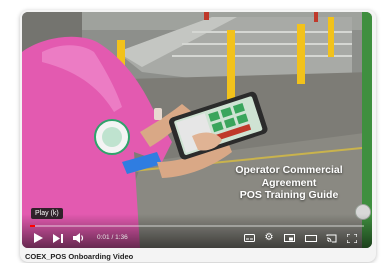 This screenshot has height=263, width=383. What do you see at coordinates (289, 195) in the screenshot?
I see `overlay-title-line: POS Training Guide` at bounding box center [289, 195].